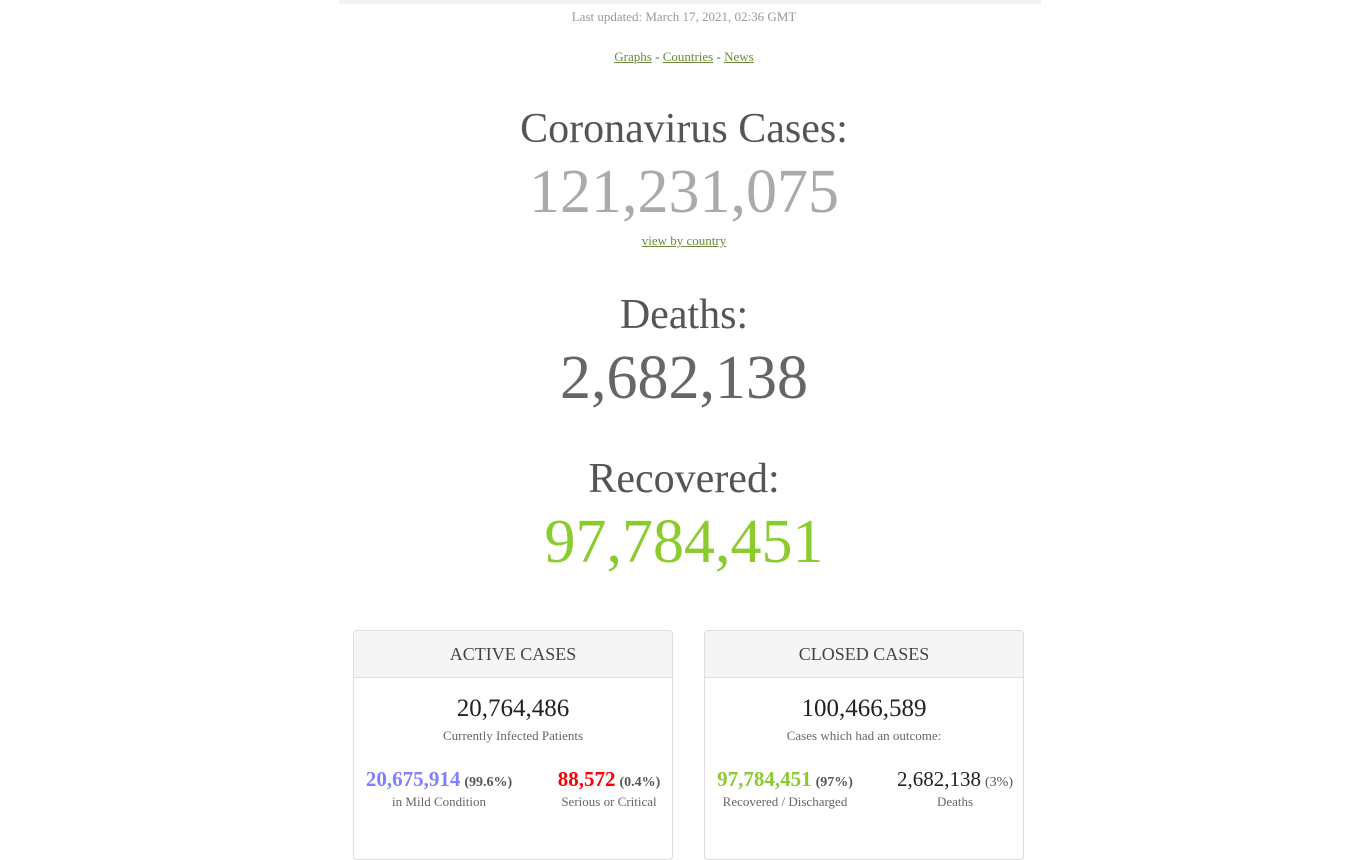 Image resolution: width=1368 pixels, height=860 pixels. What do you see at coordinates (939, 779) in the screenshot?
I see `closed-deaths-count: 2,682,138` at bounding box center [939, 779].